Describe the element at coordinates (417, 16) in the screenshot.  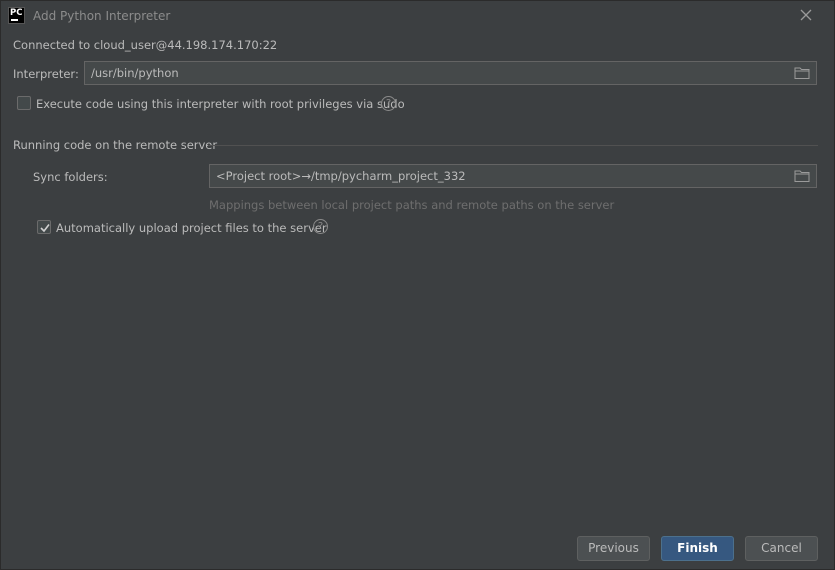
I see `title-bar: PC Add Python Interpreter` at that location.